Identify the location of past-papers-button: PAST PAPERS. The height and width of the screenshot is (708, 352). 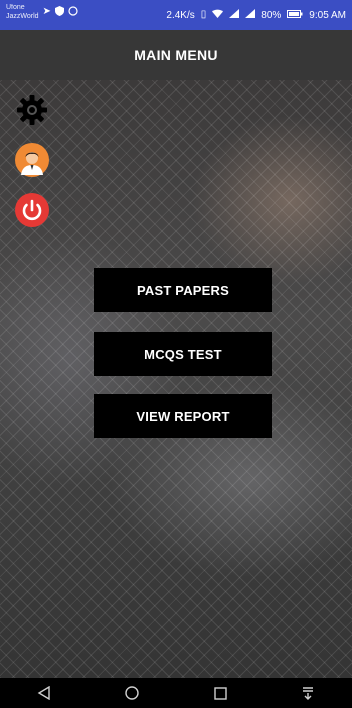
(183, 290).